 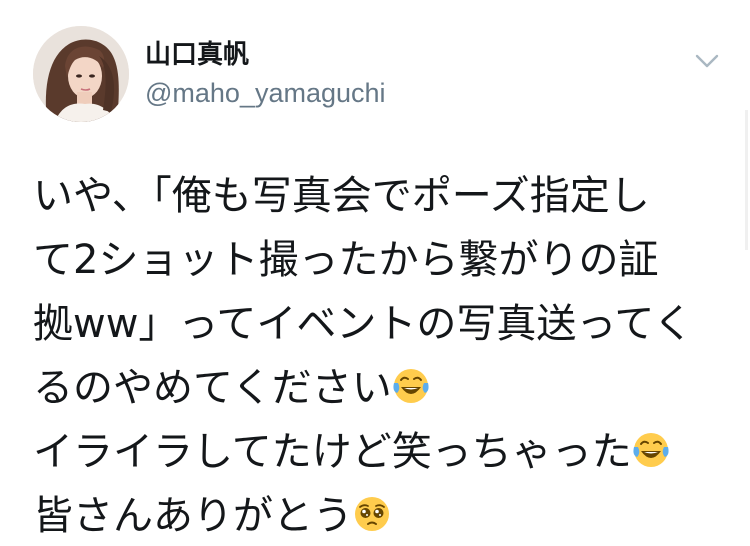 What do you see at coordinates (212, 388) in the screenshot?
I see `tweet-text-segment: るのやめてください` at bounding box center [212, 388].